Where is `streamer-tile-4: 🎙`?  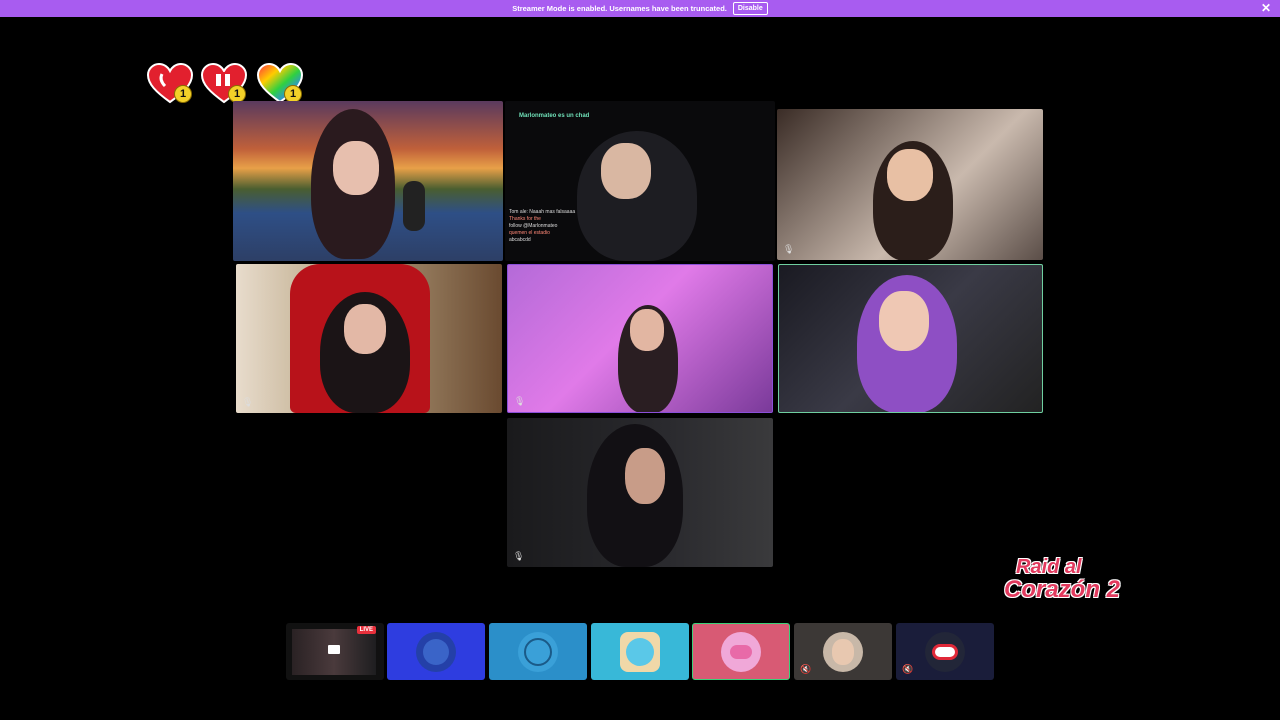
streamer-tile-4: 🎙 is located at coordinates (369, 338).